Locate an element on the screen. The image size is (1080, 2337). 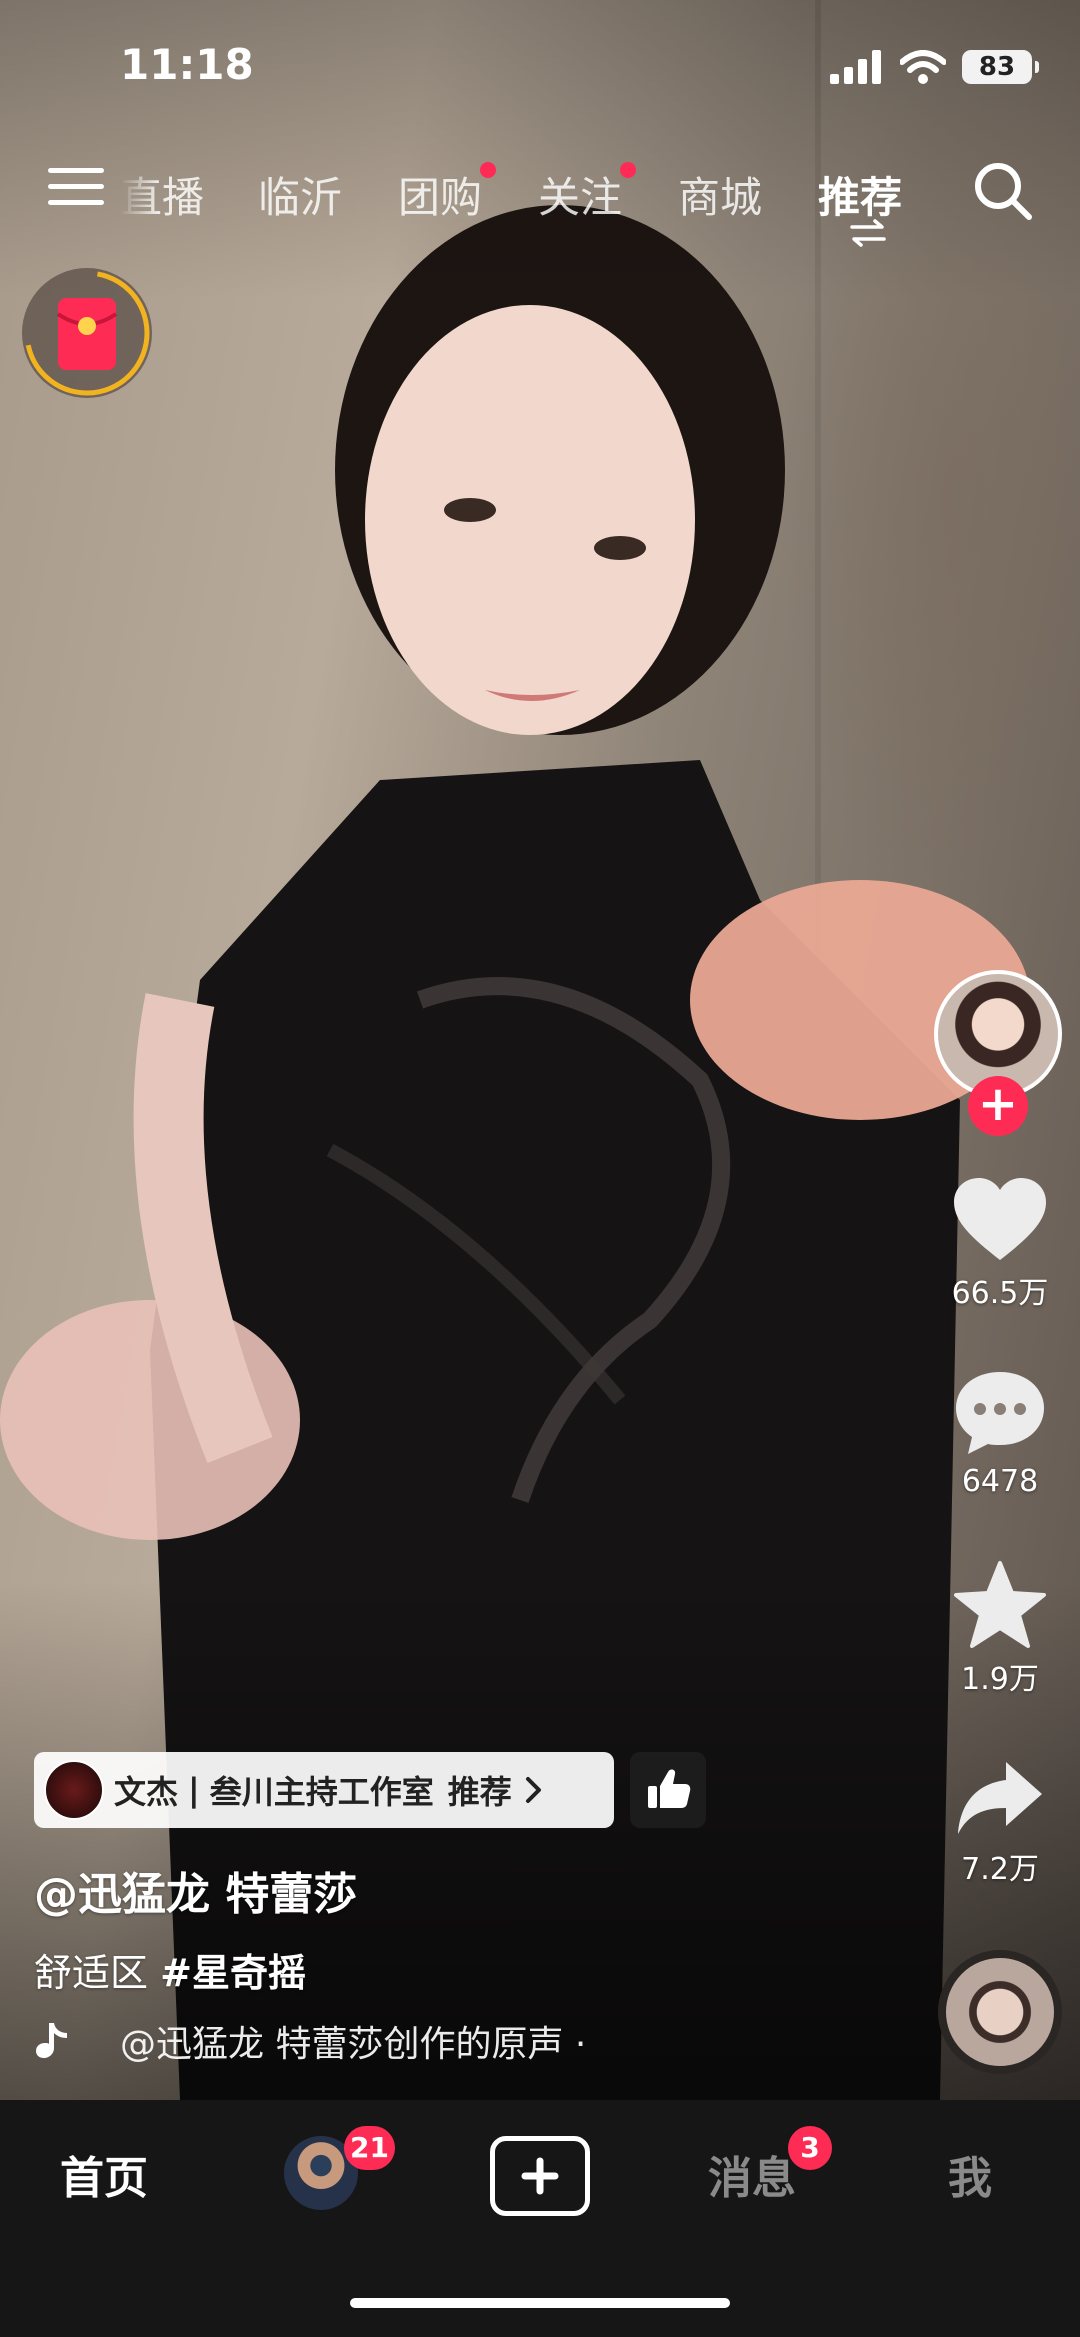
music-disc is located at coordinates (1000, 2012).